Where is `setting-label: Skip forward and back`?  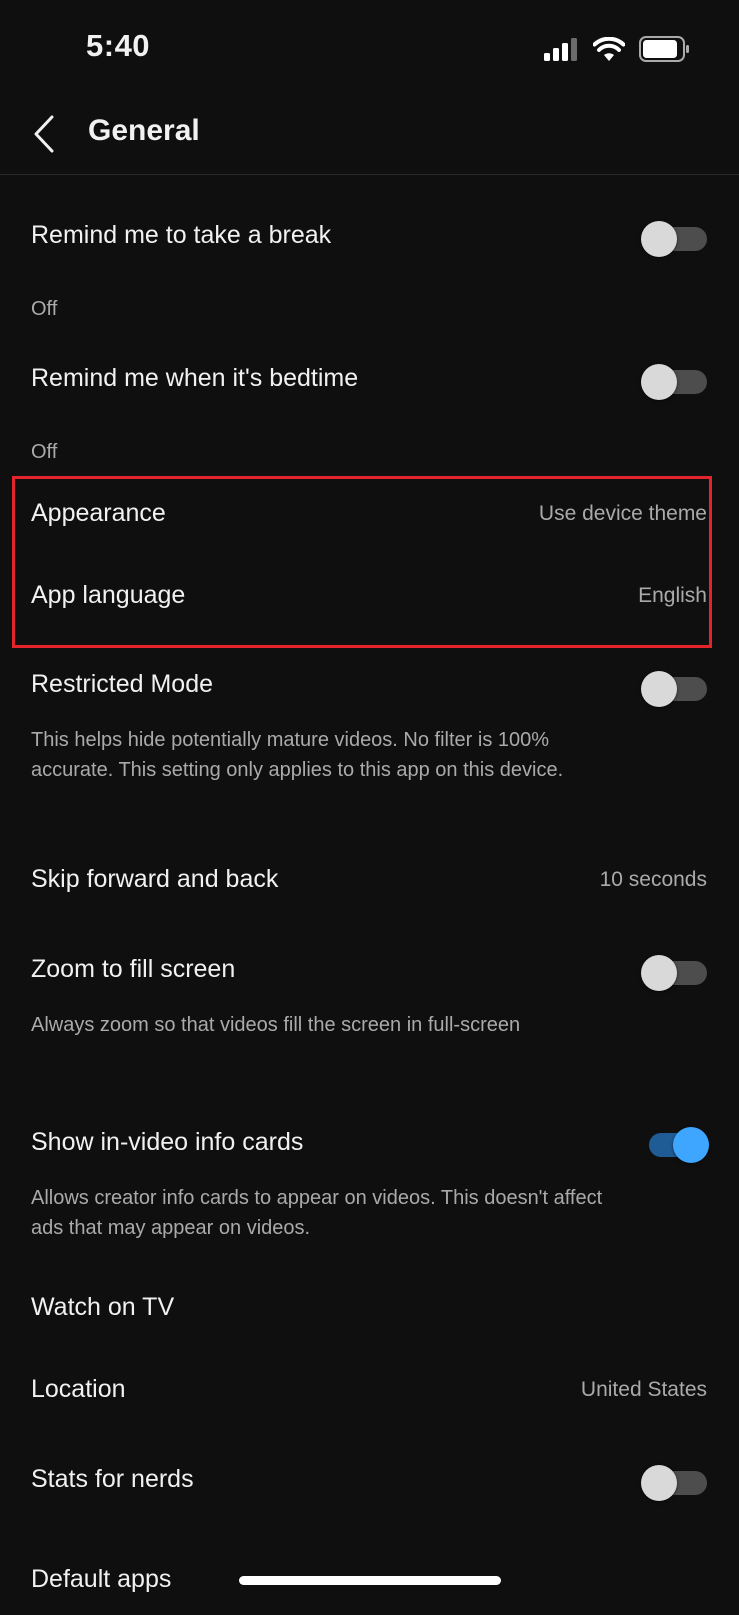 setting-label: Skip forward and back is located at coordinates (155, 879).